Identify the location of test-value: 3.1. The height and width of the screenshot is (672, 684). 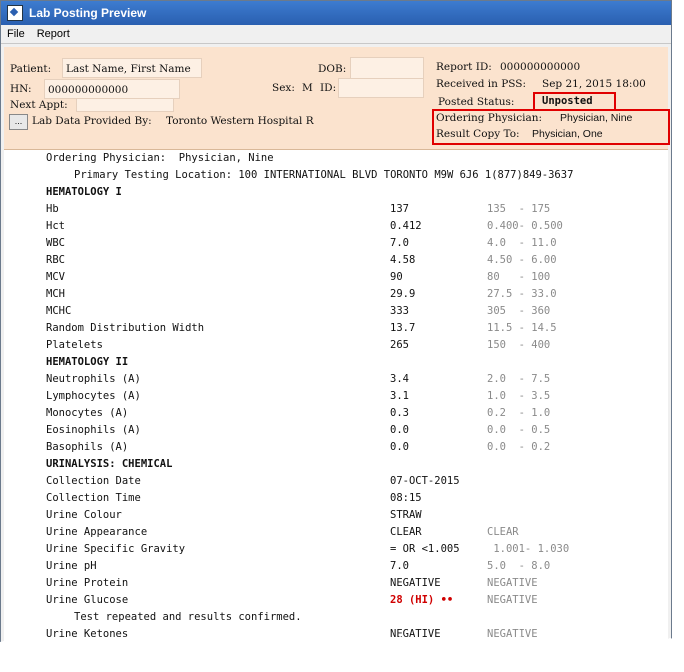
(399, 396).